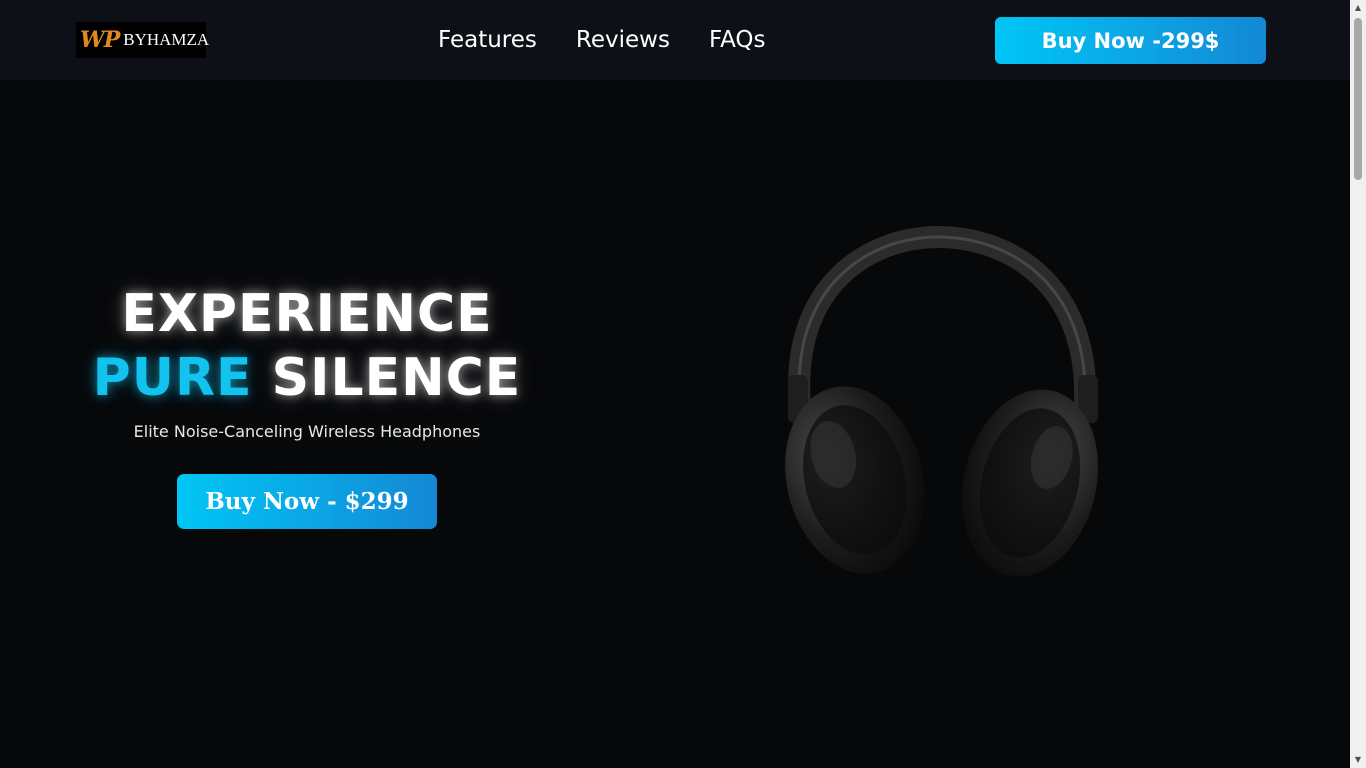 This screenshot has width=1366, height=768. What do you see at coordinates (487, 40) in the screenshot?
I see `nav-link-features: Features` at bounding box center [487, 40].